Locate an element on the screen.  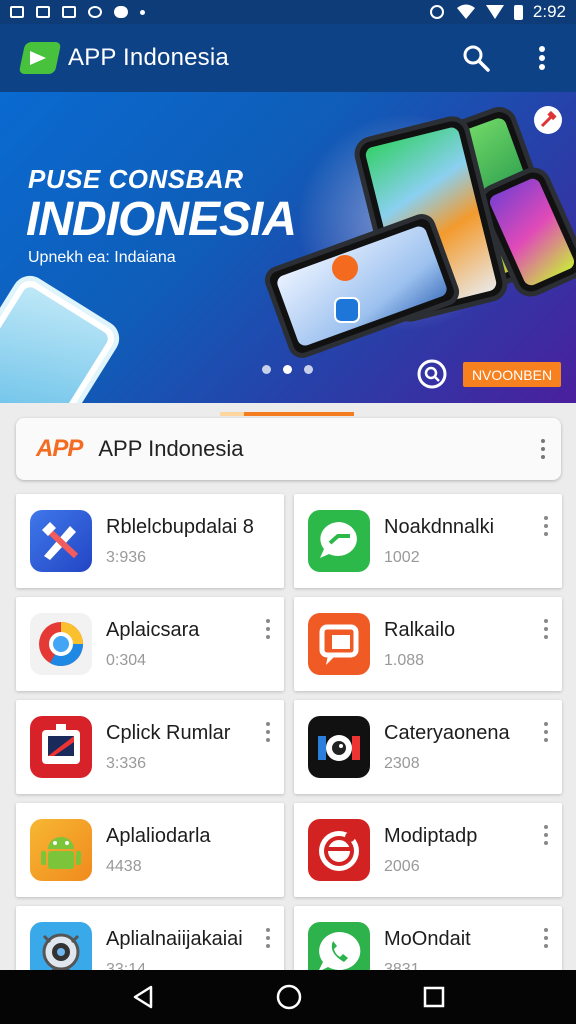
search-button is located at coordinates (476, 58).